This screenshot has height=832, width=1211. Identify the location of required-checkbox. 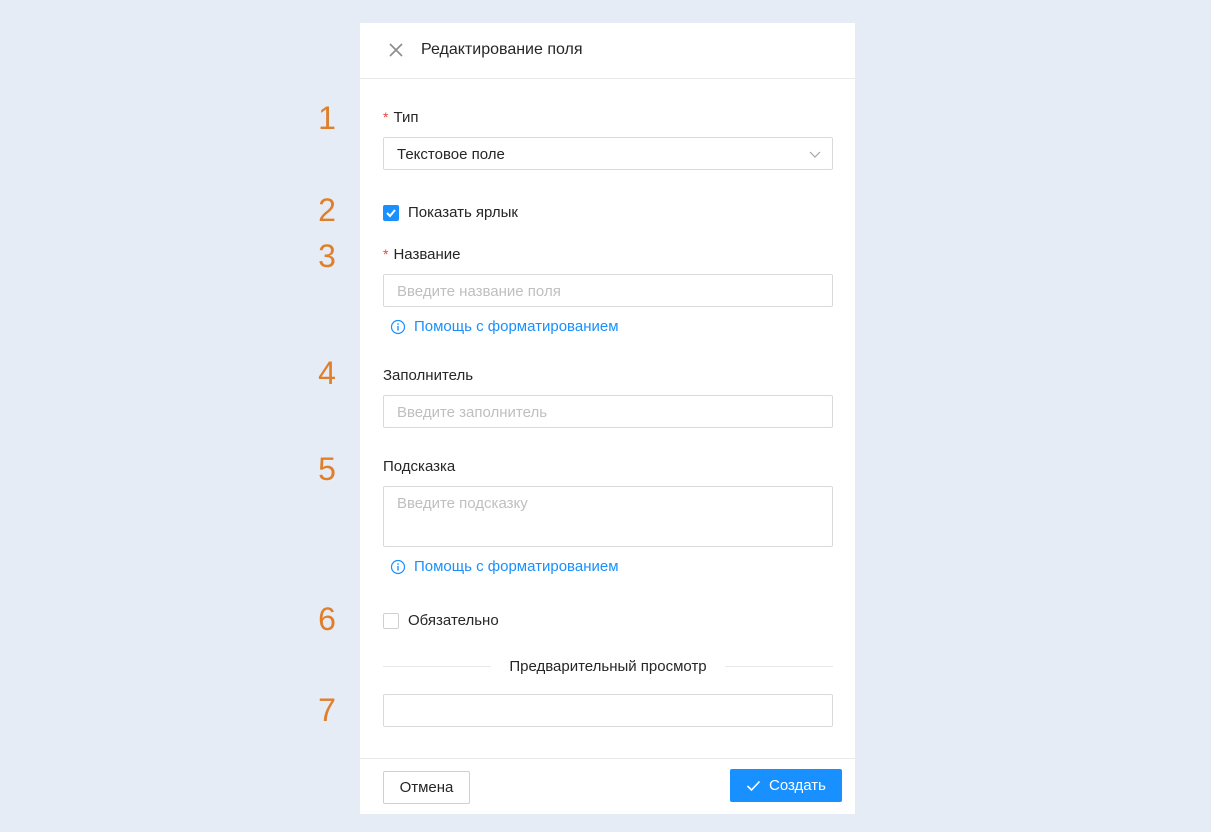
(391, 621).